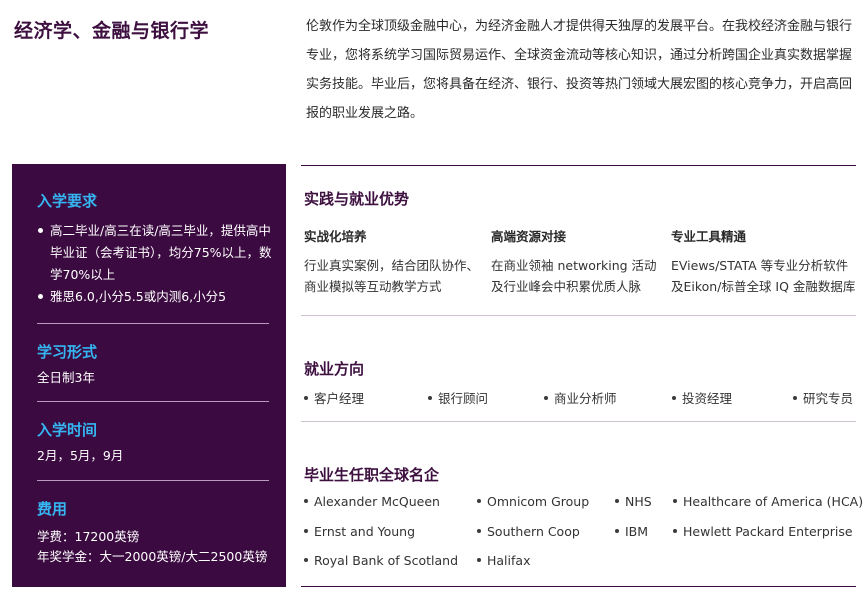 This screenshot has width=866, height=605. Describe the element at coordinates (52, 509) in the screenshot. I see `fees-heading: 费用` at that location.